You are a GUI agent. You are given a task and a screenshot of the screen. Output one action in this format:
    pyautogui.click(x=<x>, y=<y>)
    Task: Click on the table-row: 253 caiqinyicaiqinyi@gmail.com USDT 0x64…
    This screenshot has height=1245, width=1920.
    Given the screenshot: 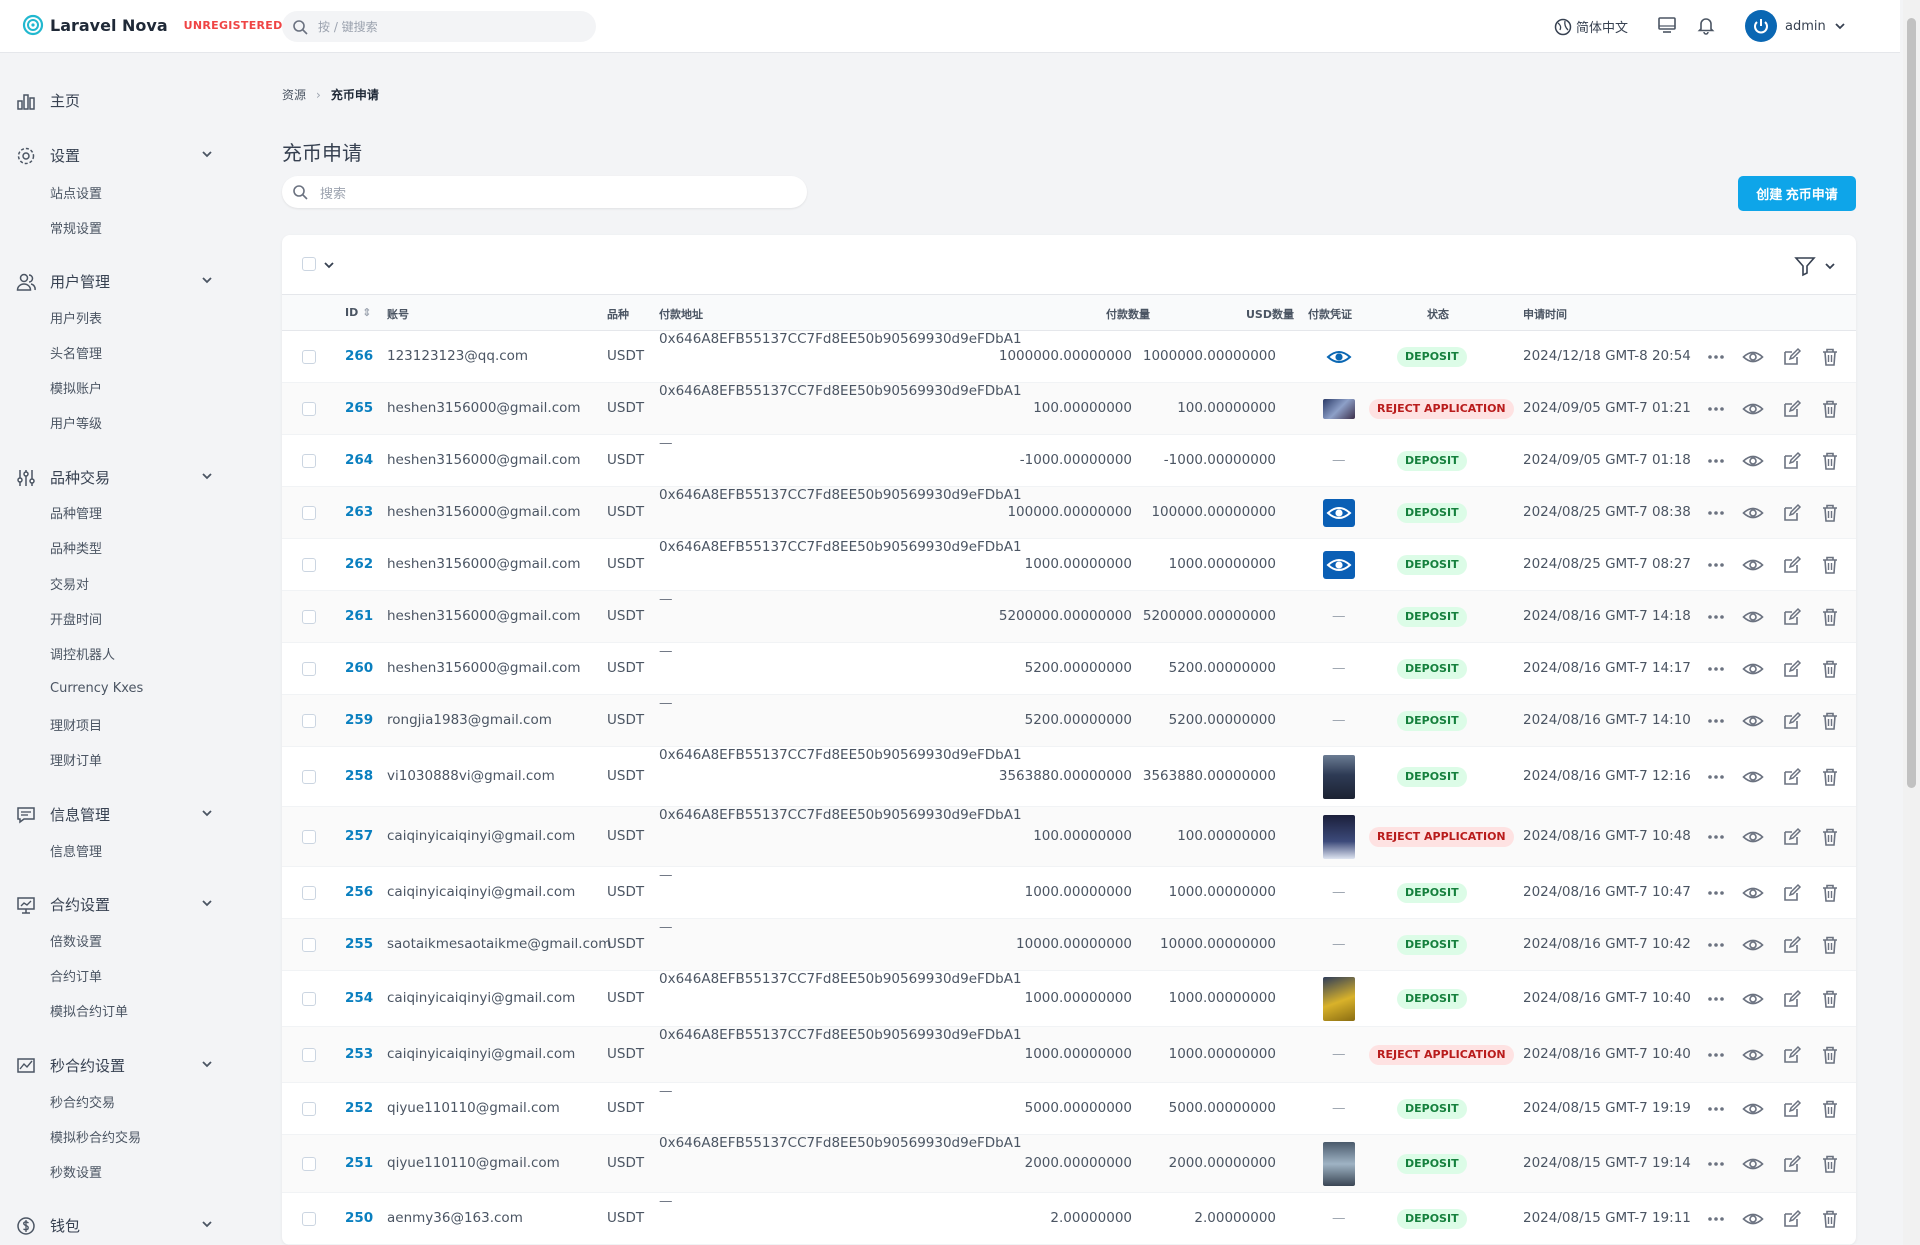 What is the action you would take?
    pyautogui.click(x=1069, y=1055)
    